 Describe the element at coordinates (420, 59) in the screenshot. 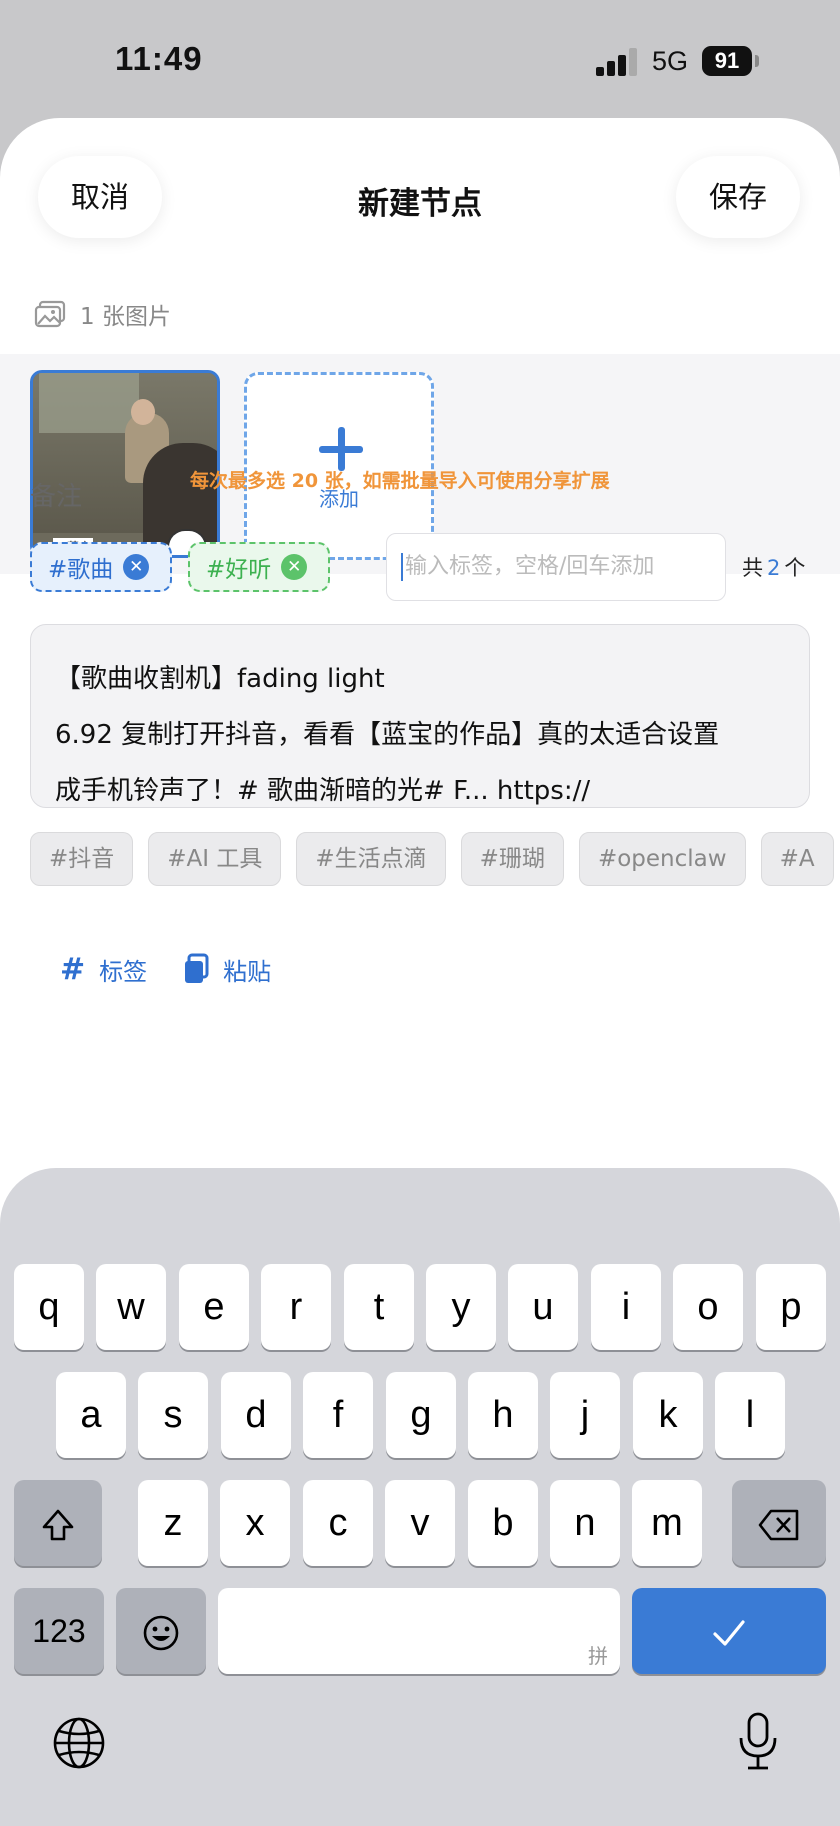

I see `status-bar: 11:49 5G 91` at that location.